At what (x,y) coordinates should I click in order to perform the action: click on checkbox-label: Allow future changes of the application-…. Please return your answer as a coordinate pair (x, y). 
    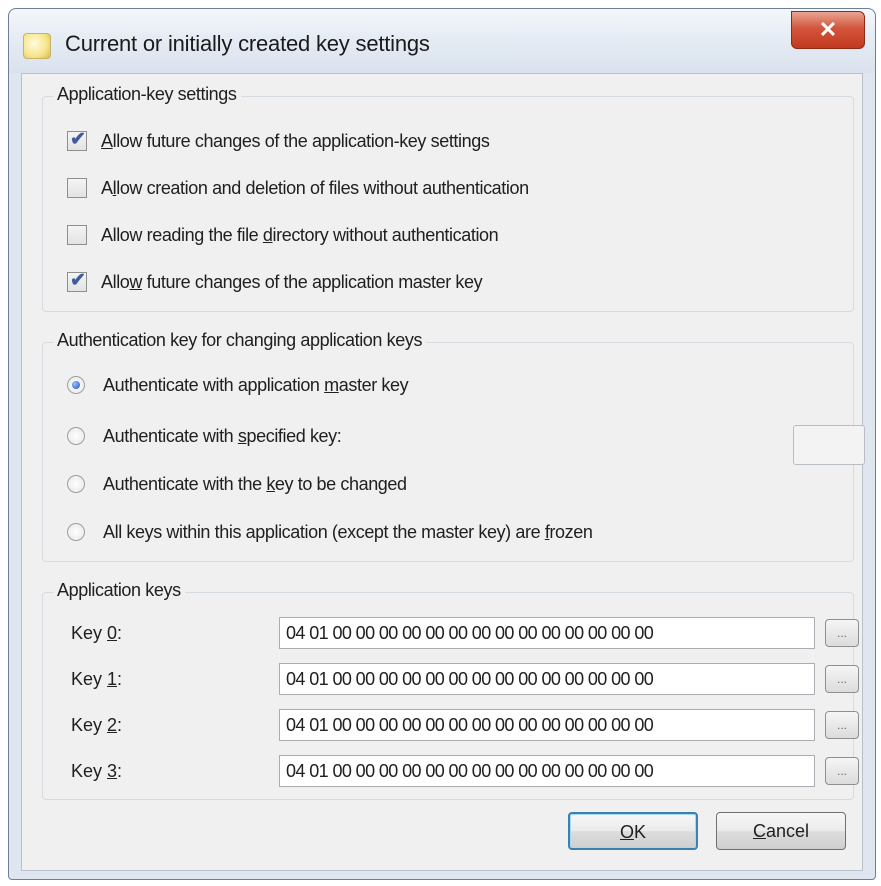
    Looking at the image, I should click on (295, 140).